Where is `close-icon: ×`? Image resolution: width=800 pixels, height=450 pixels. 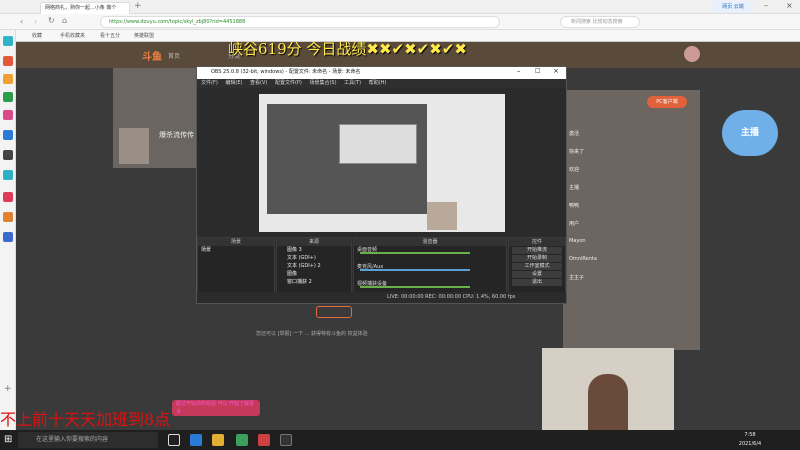 close-icon: × is located at coordinates (789, 5).